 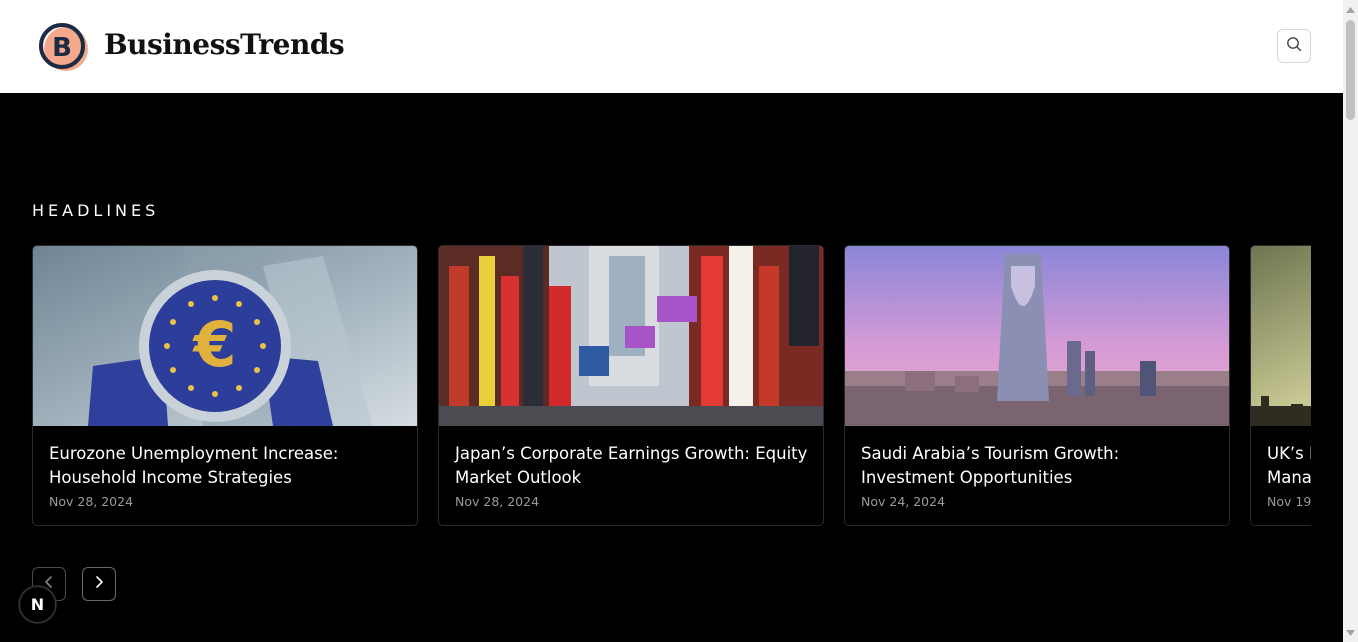 I want to click on search-icon, so click(x=1294, y=46).